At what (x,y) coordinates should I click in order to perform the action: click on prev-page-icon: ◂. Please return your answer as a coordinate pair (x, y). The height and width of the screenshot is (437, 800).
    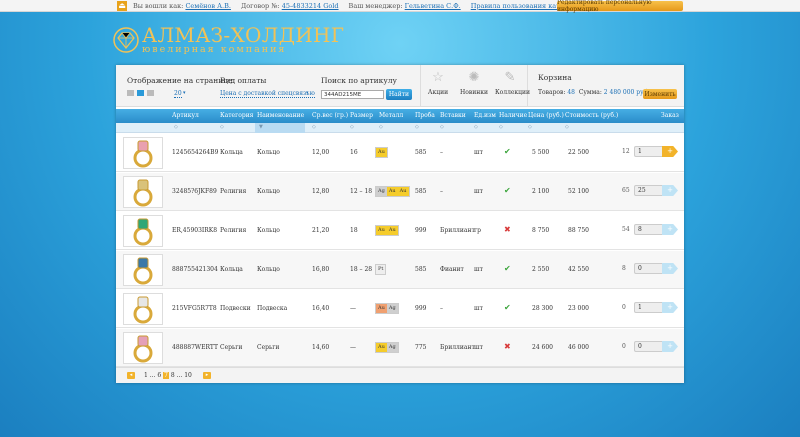
    Looking at the image, I should click on (131, 375).